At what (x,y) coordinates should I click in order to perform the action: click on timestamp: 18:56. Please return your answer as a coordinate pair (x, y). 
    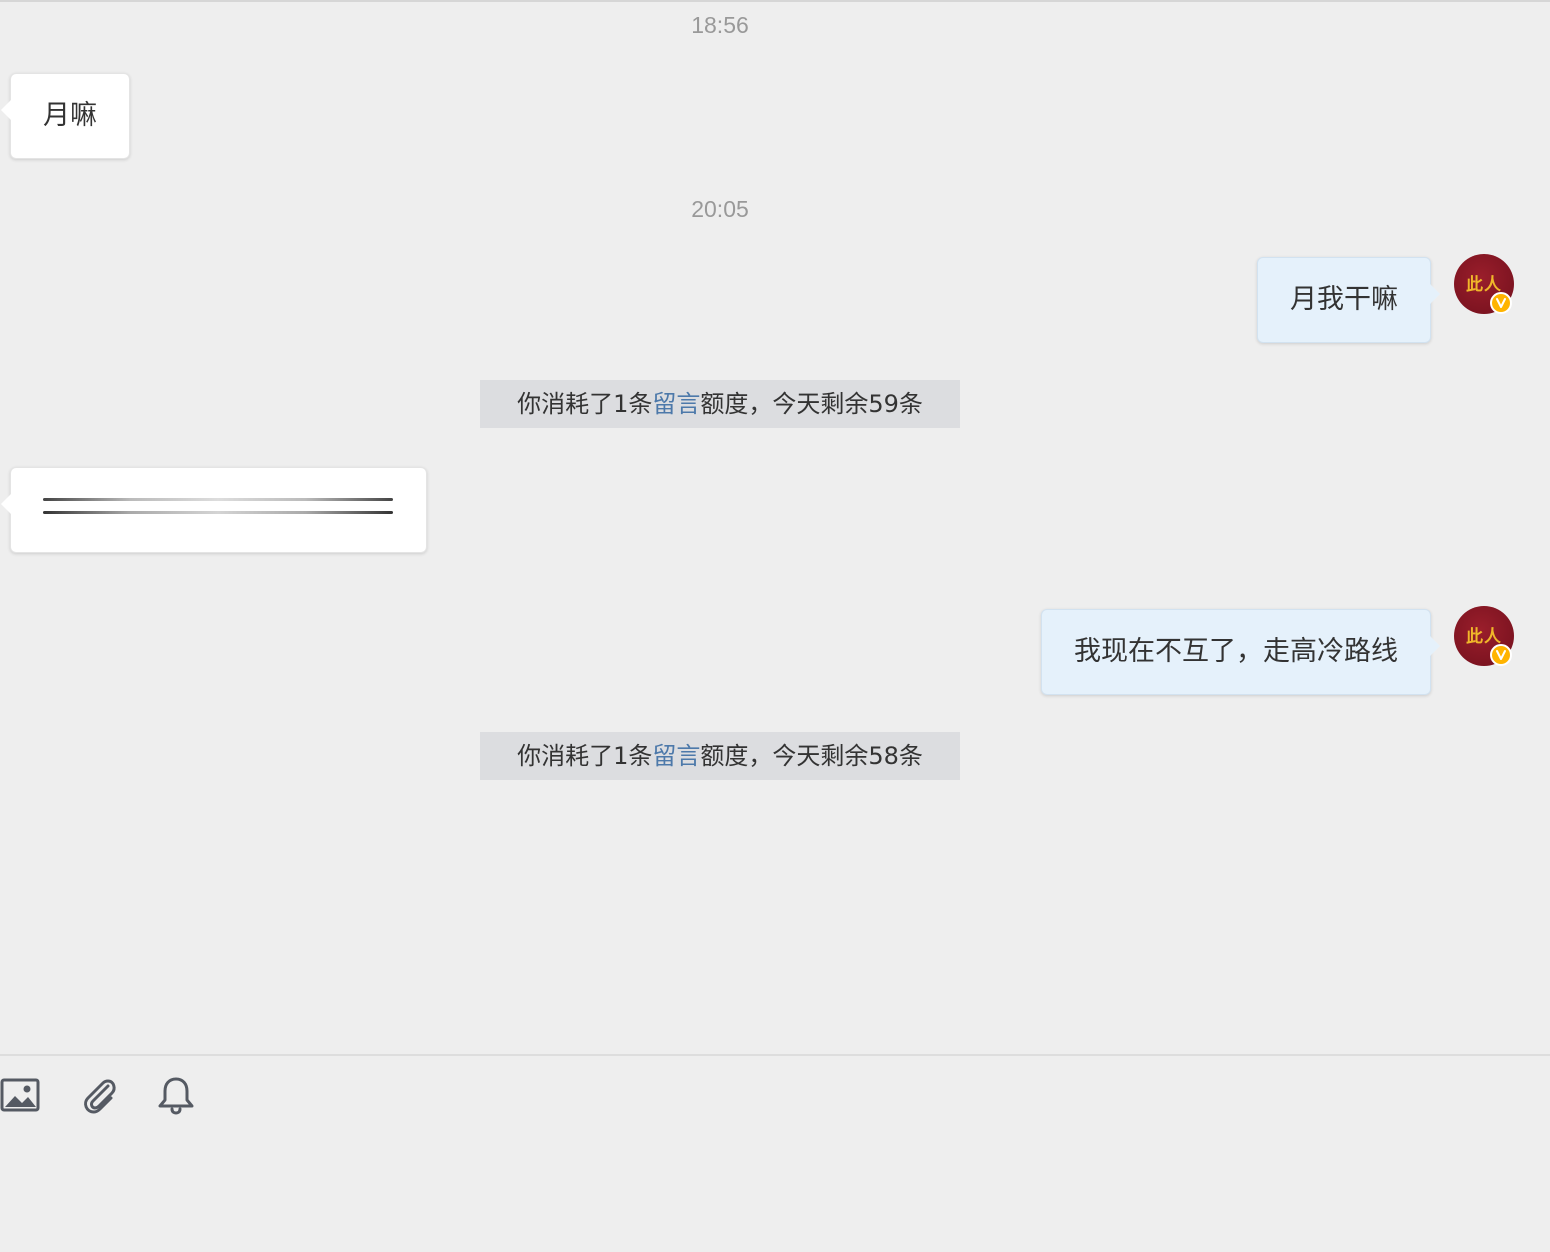
    Looking at the image, I should click on (720, 25).